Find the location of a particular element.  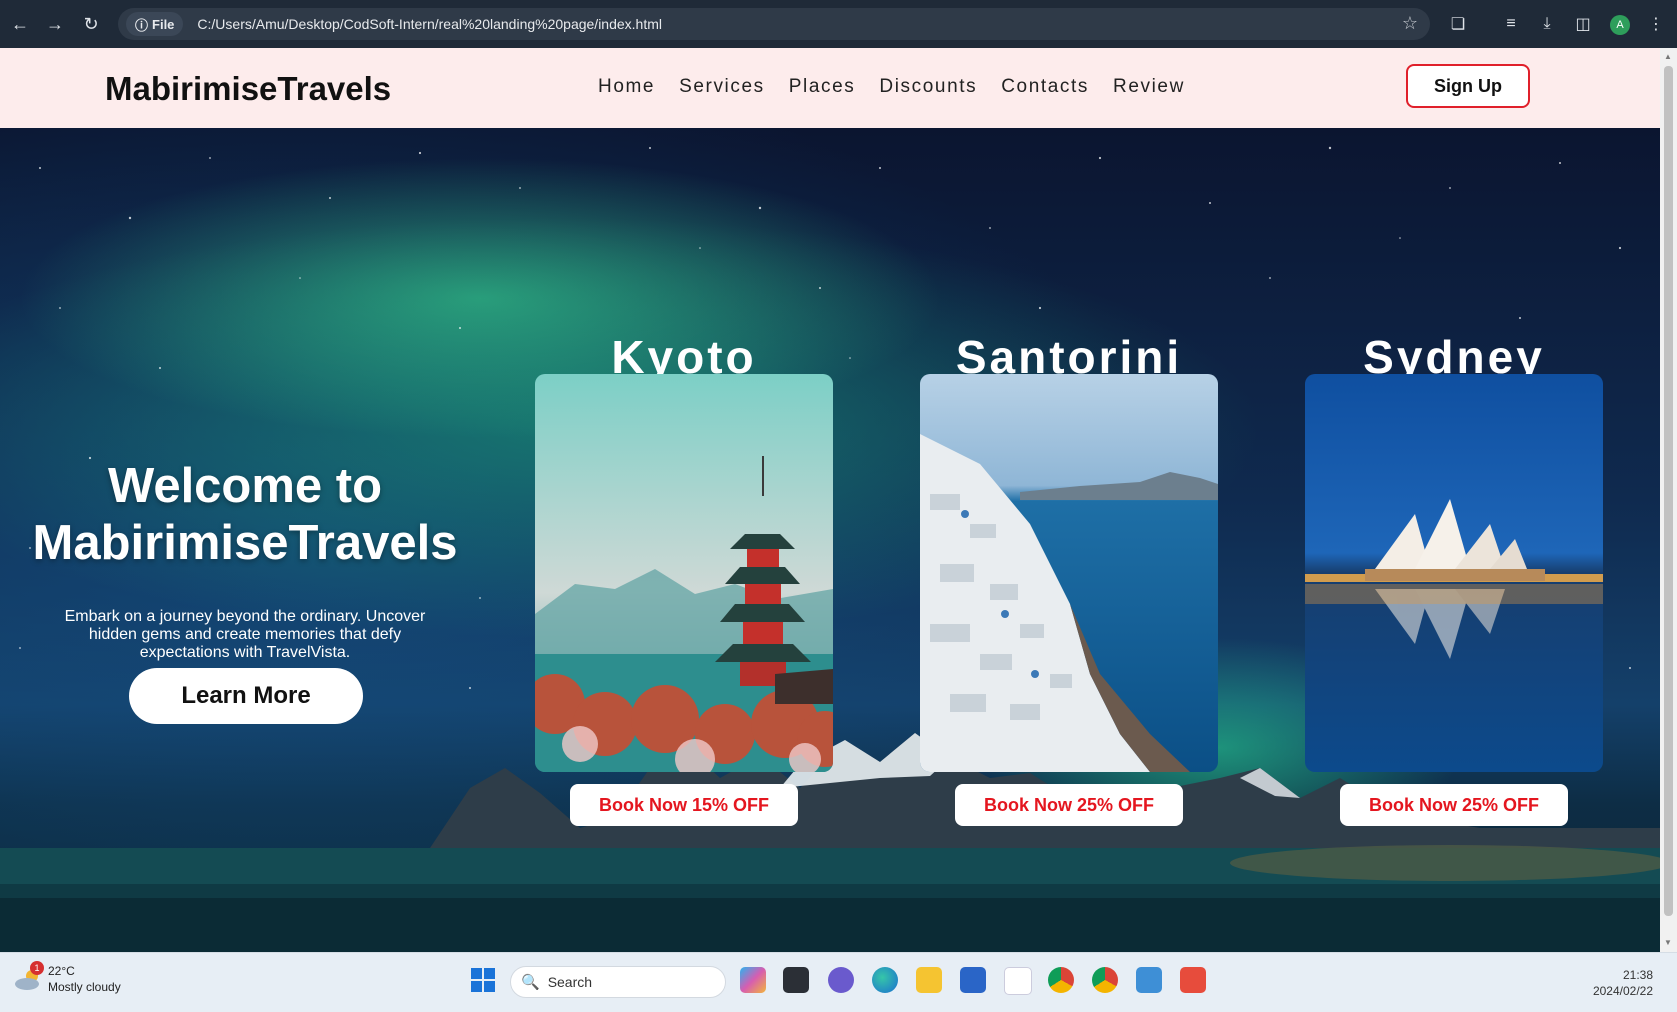

info-icon: ⓘ is located at coordinates (142, 25).